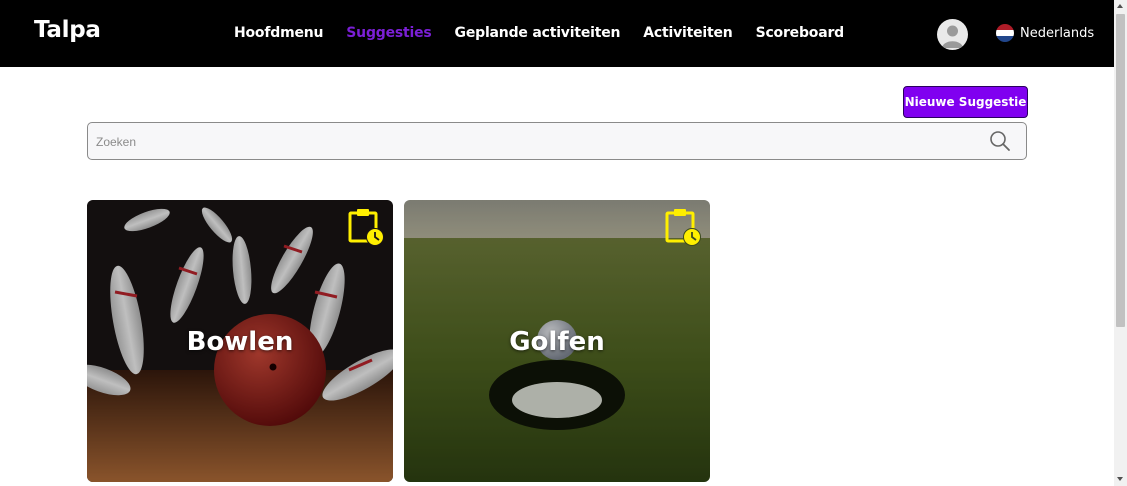 This screenshot has width=1127, height=486. I want to click on nav-item-suggesties: Suggesties, so click(388, 33).